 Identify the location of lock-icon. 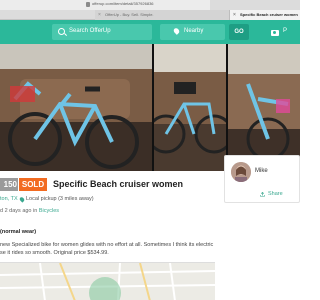
(88, 4).